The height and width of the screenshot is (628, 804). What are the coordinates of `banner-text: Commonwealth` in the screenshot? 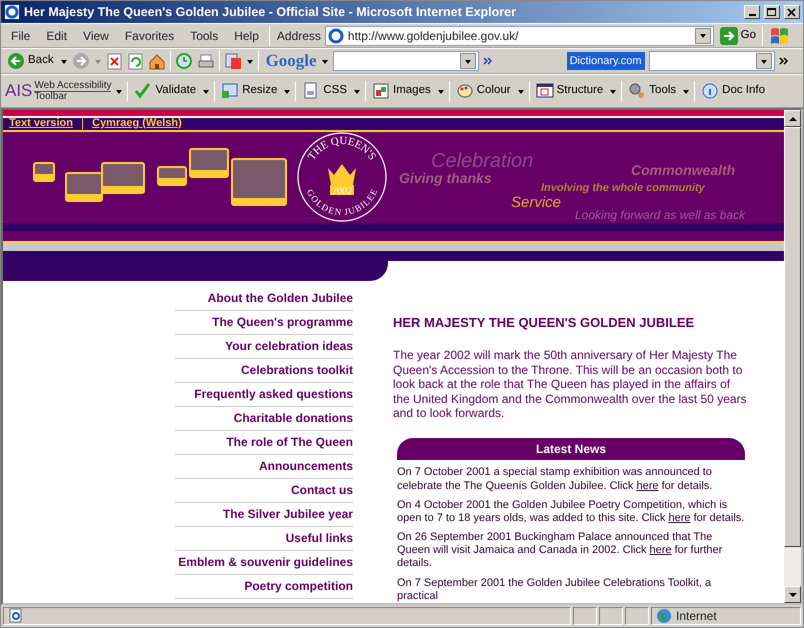 It's located at (683, 170).